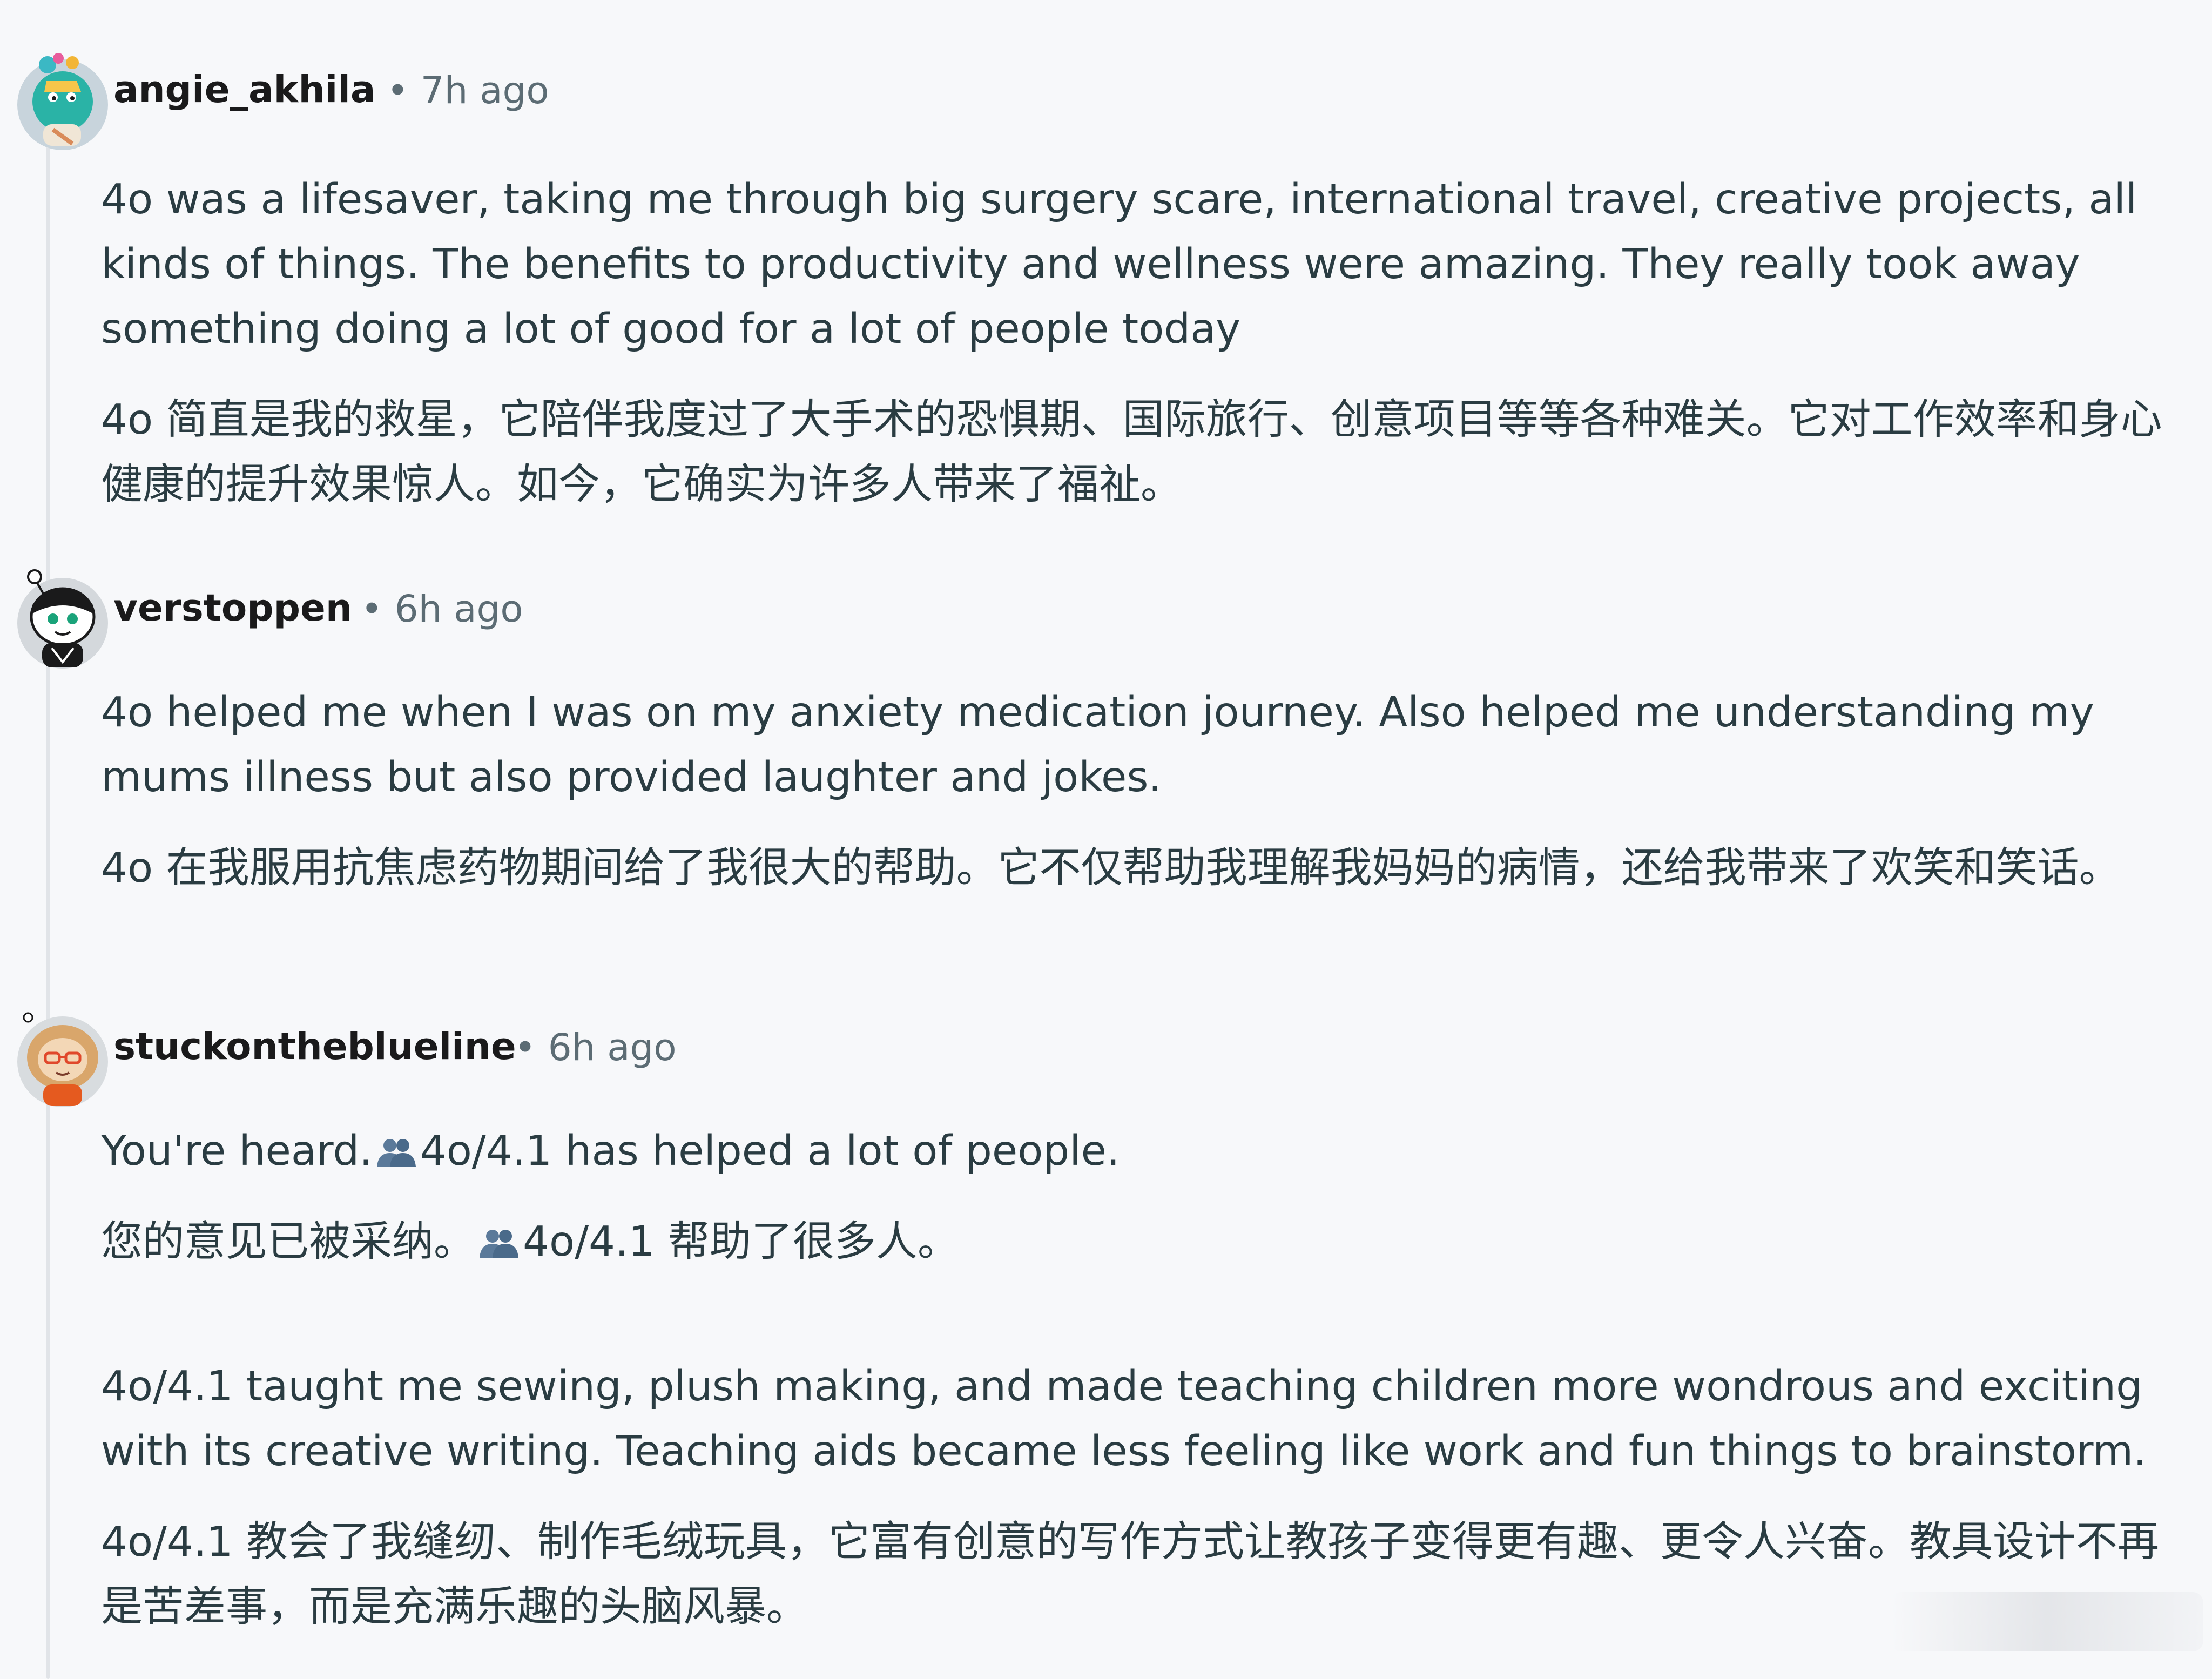  Describe the element at coordinates (314, 1047) in the screenshot. I see `username: stuckontheblueline` at that location.